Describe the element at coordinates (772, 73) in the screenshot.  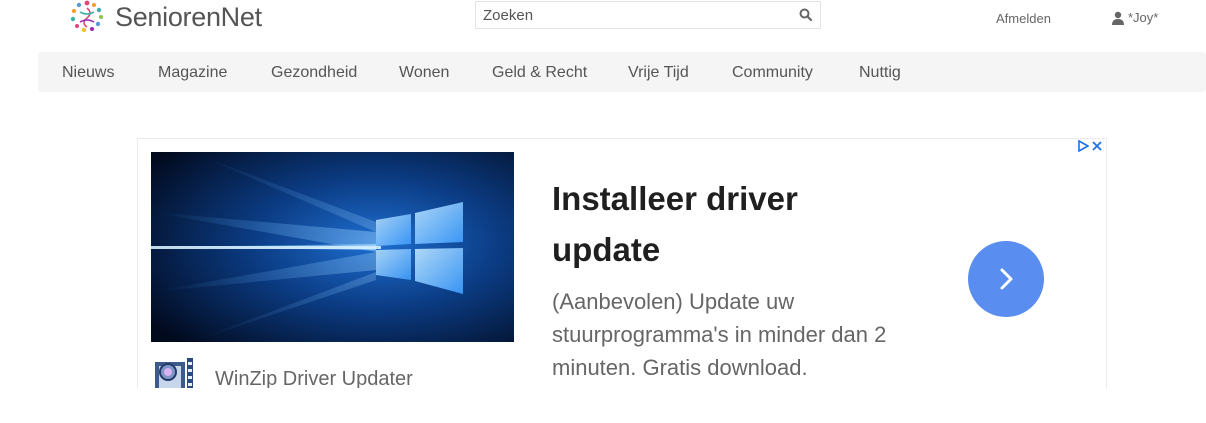
I see `nav-item-community: Community` at that location.